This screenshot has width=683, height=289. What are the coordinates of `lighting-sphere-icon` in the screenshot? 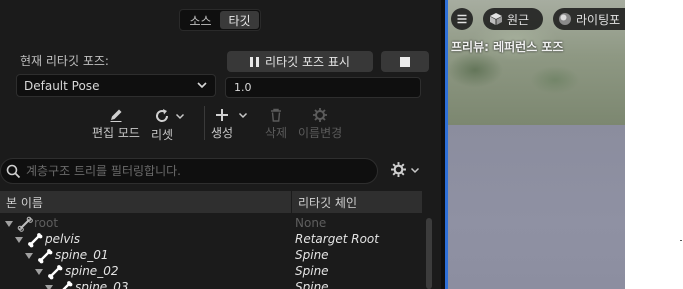 It's located at (565, 19).